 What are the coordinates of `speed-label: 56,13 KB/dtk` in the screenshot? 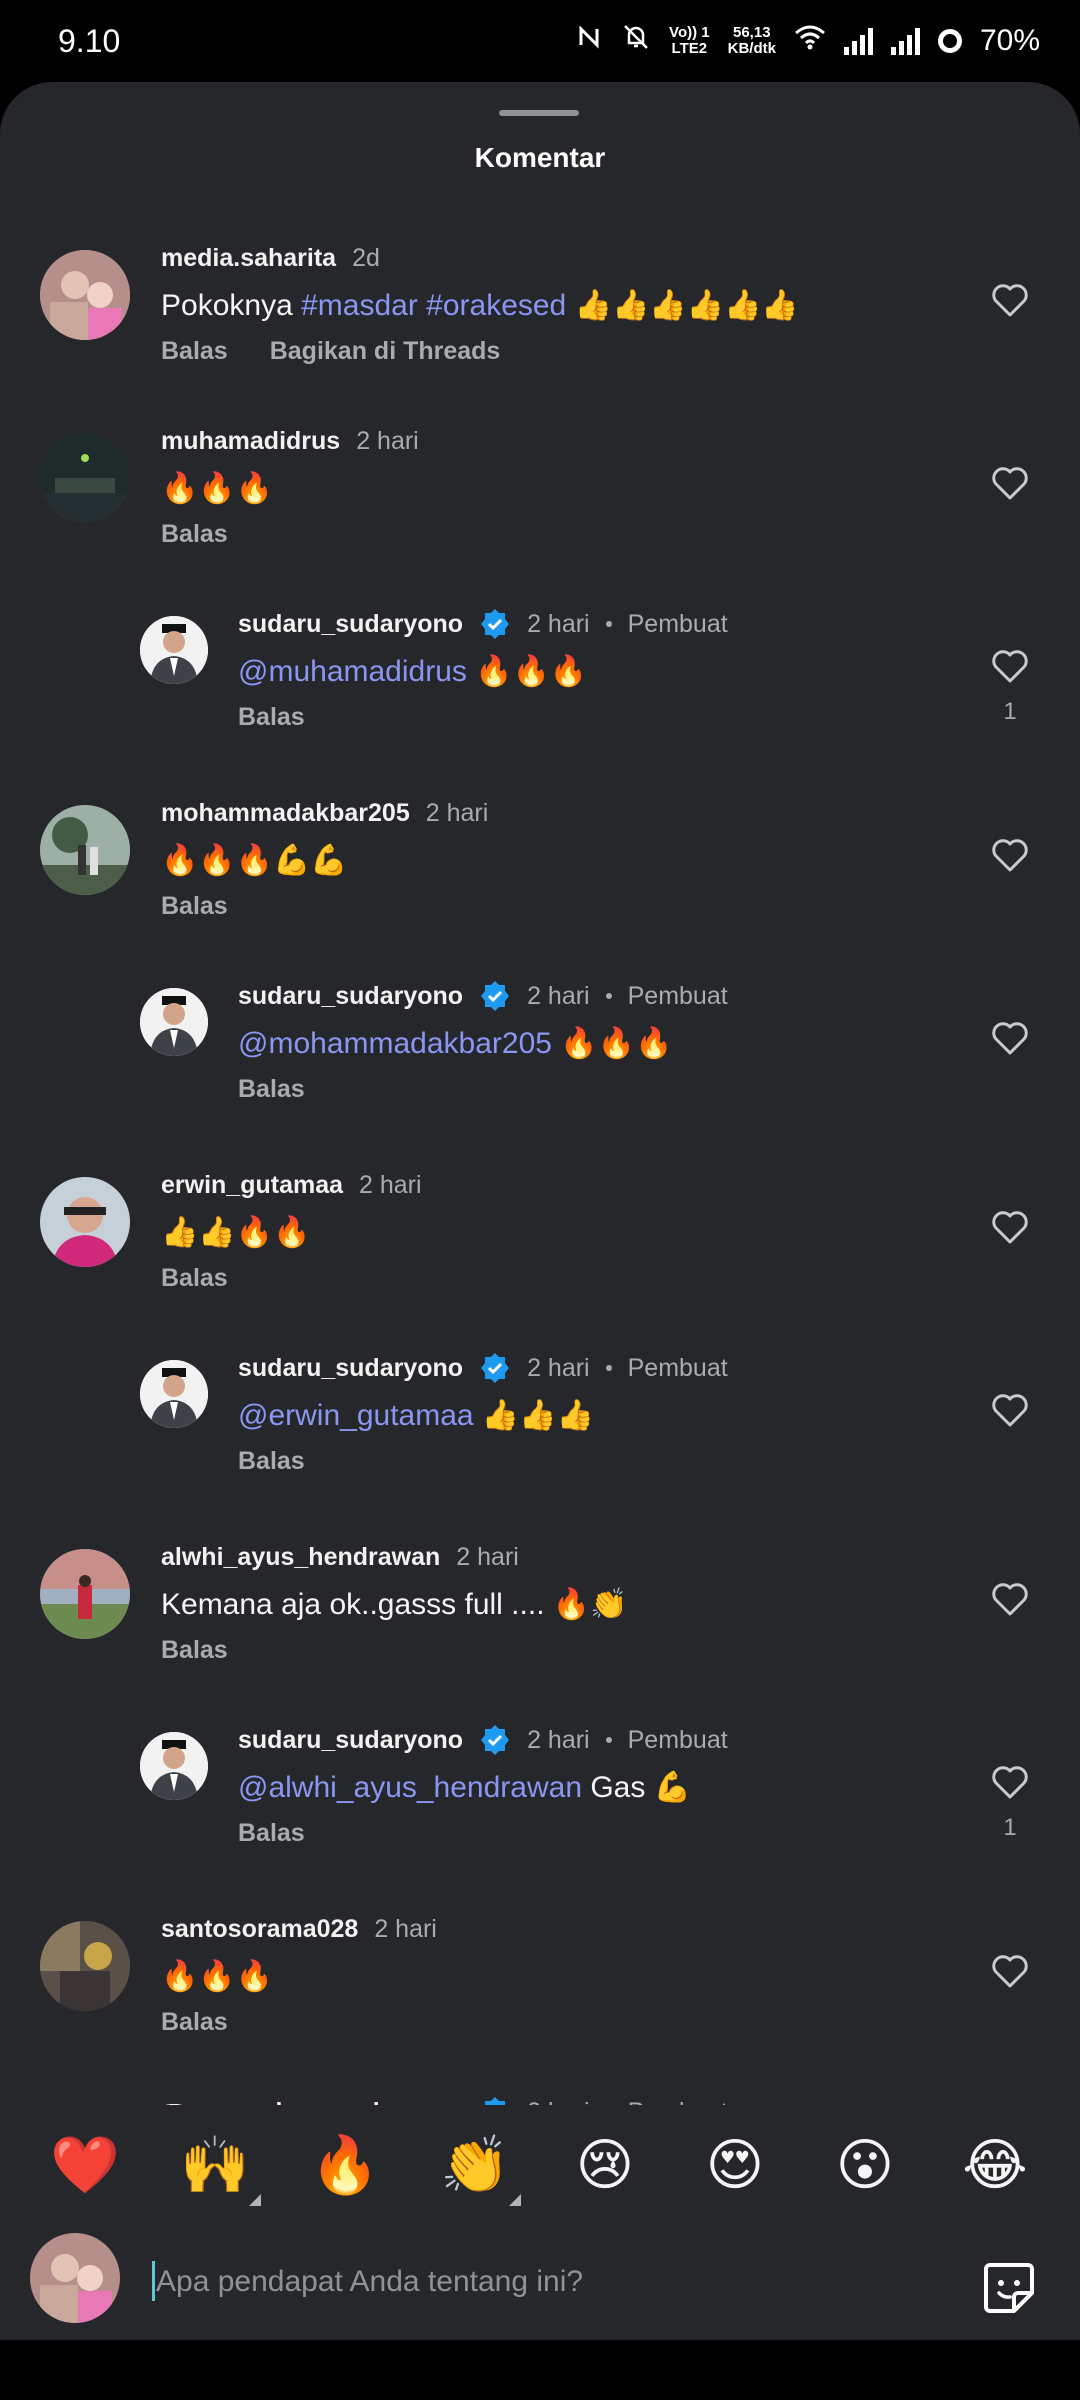 It's located at (751, 40).